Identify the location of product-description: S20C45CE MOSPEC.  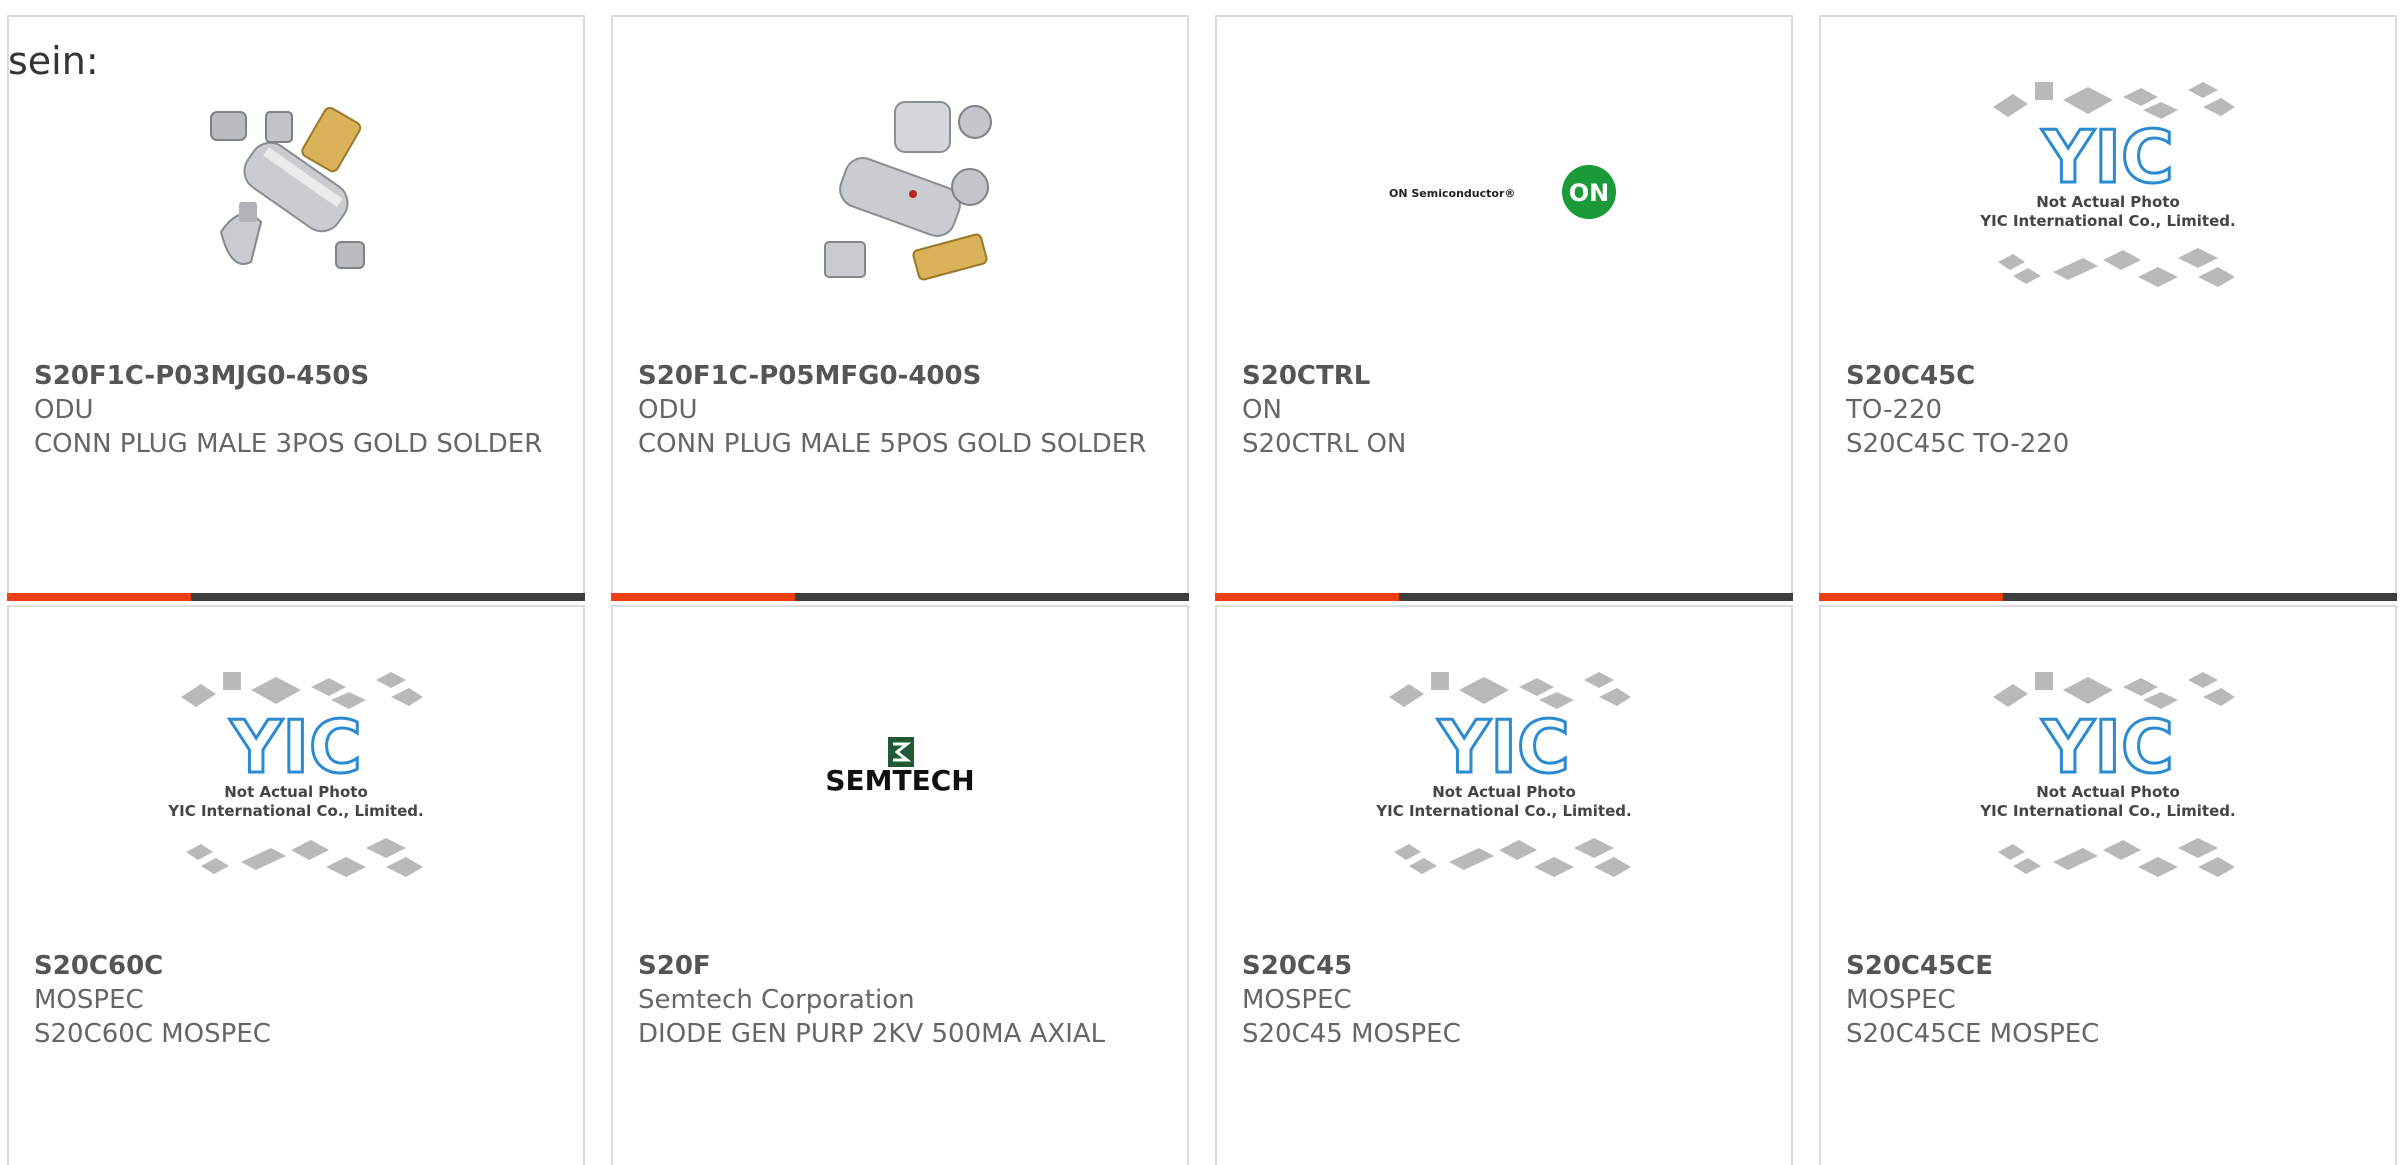
(1973, 1034).